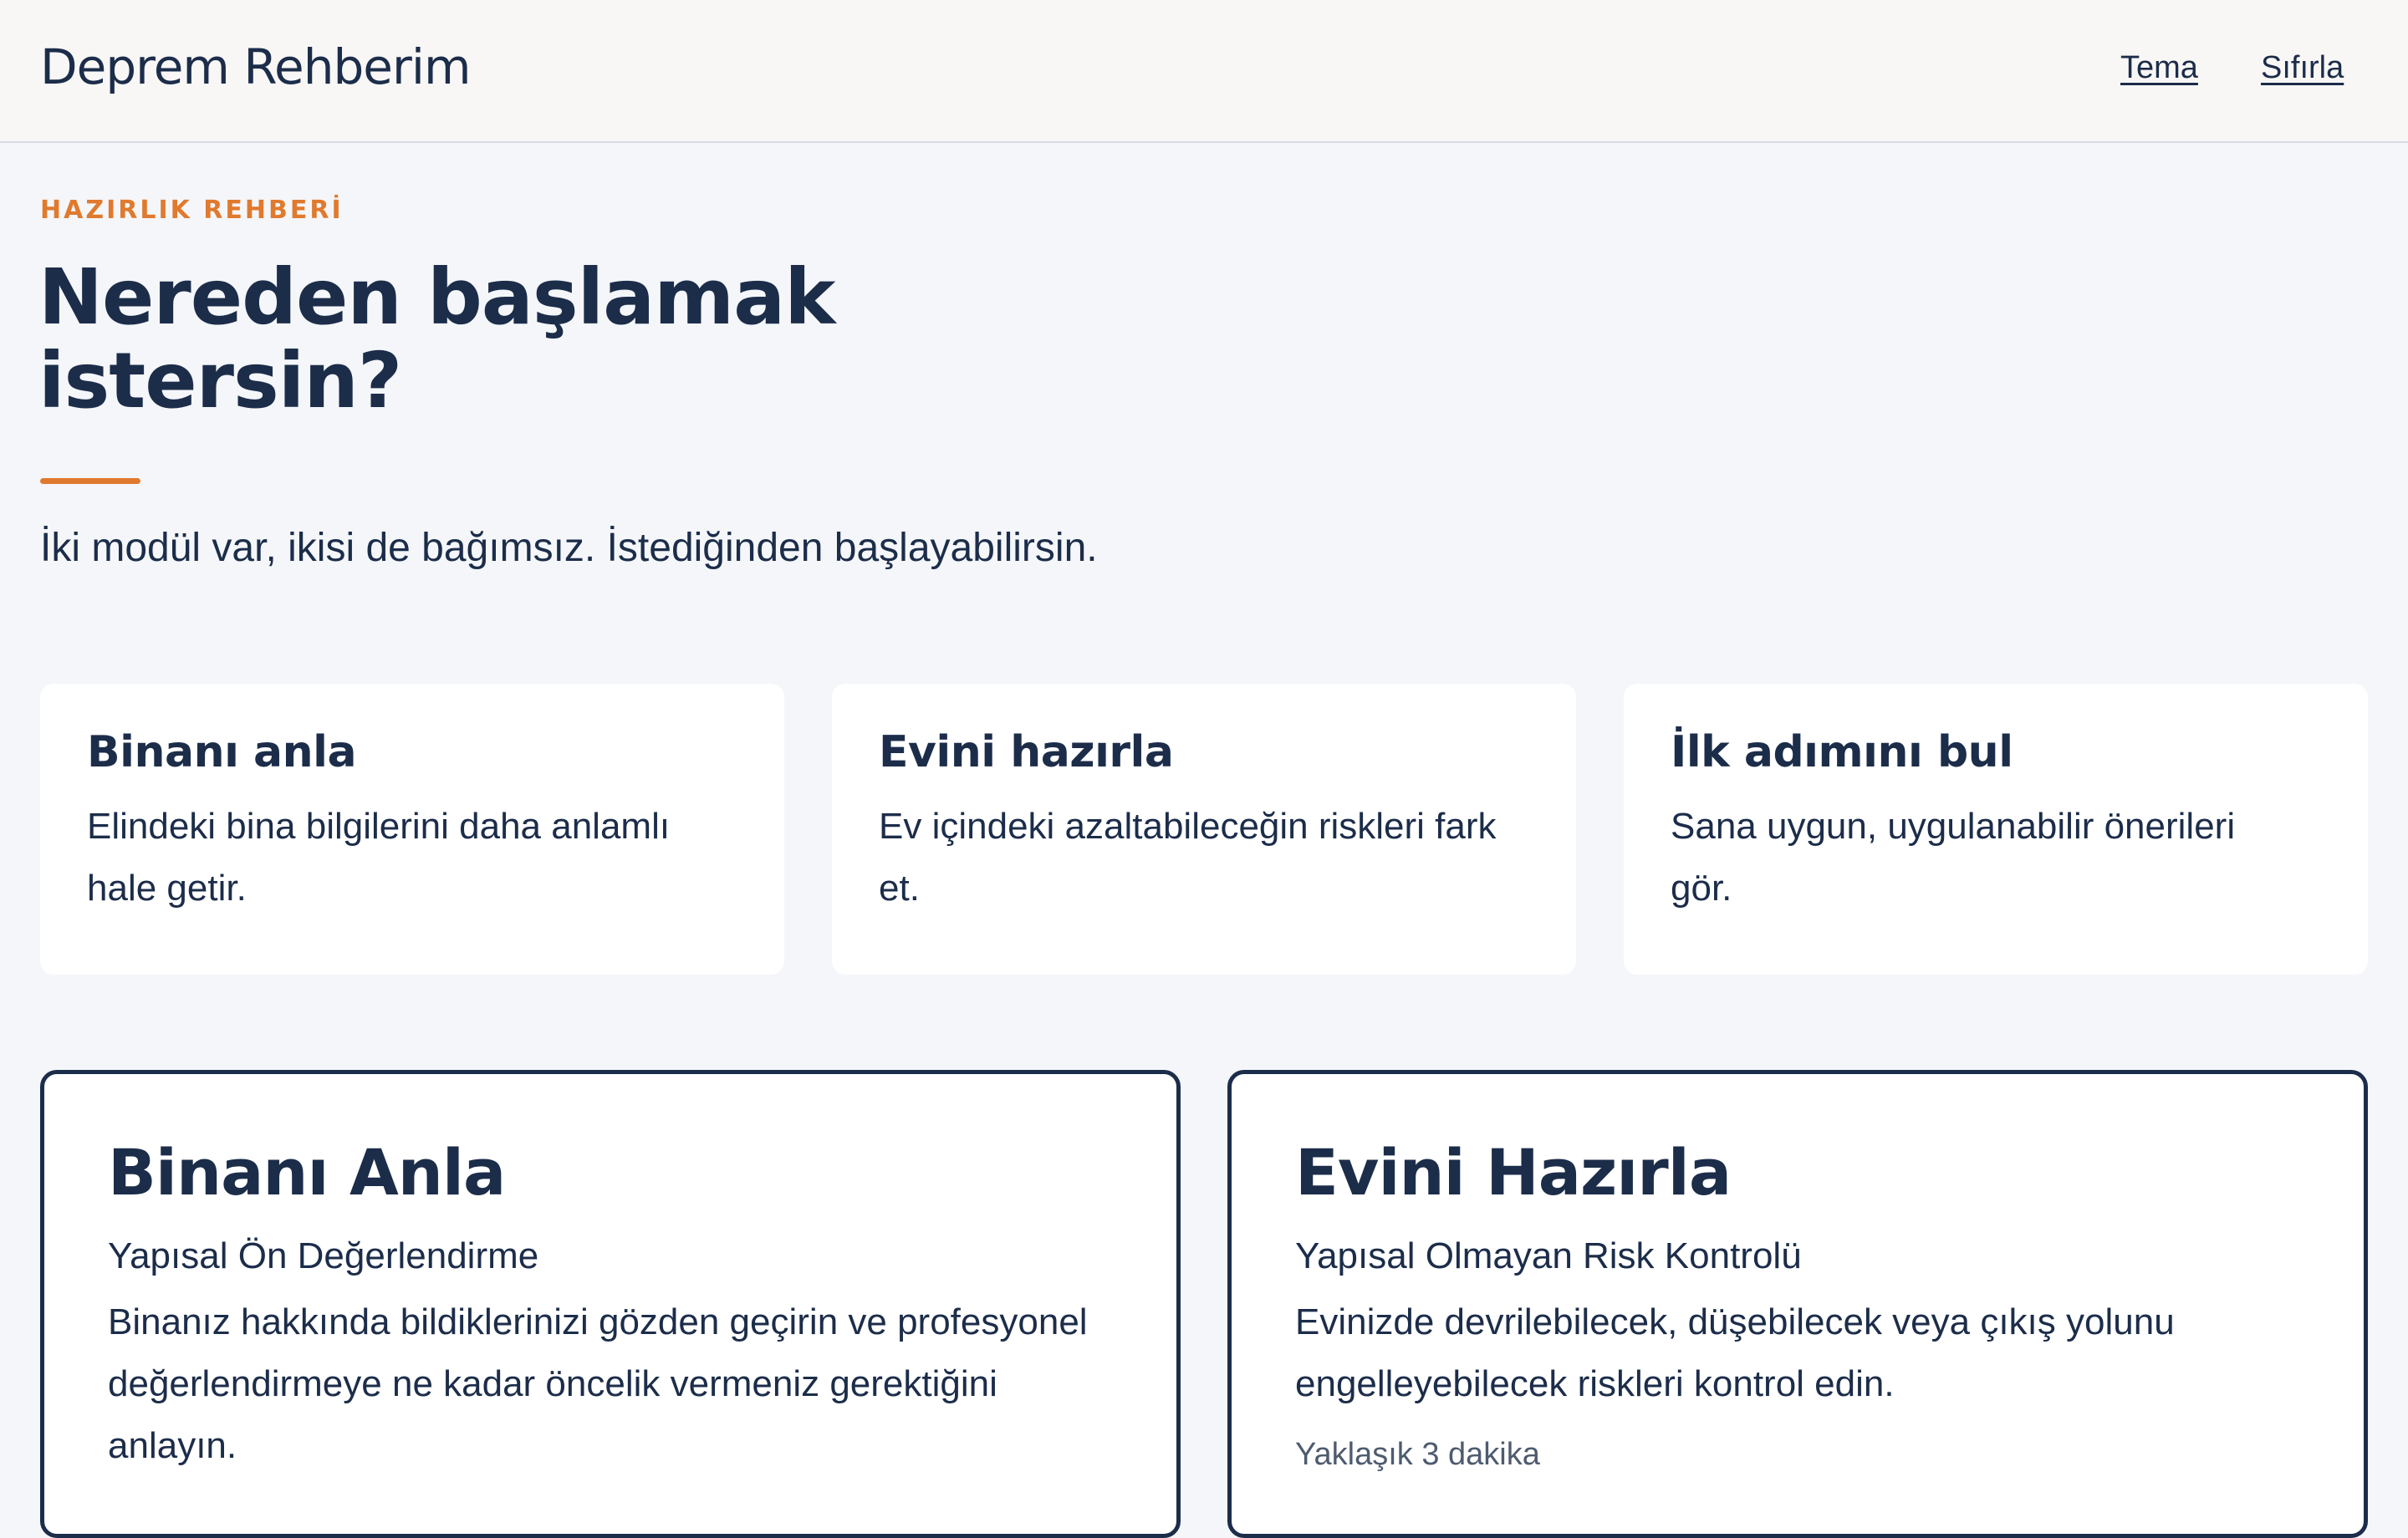 The height and width of the screenshot is (1538, 2408). I want to click on theme-link: Tema, so click(2159, 68).